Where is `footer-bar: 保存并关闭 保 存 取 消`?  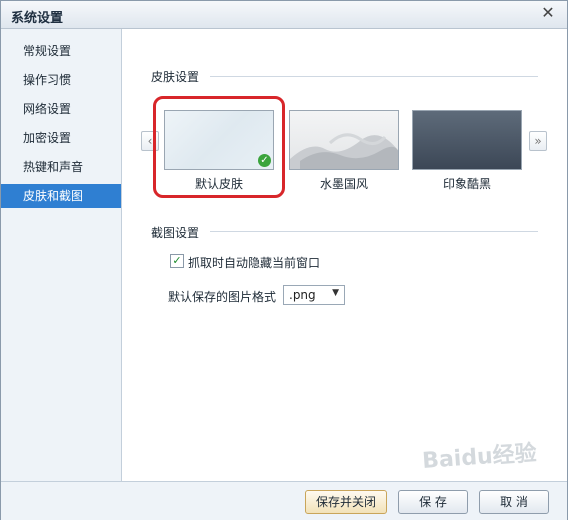
footer-bar: 保存并关闭 保 存 取 消 is located at coordinates (284, 500).